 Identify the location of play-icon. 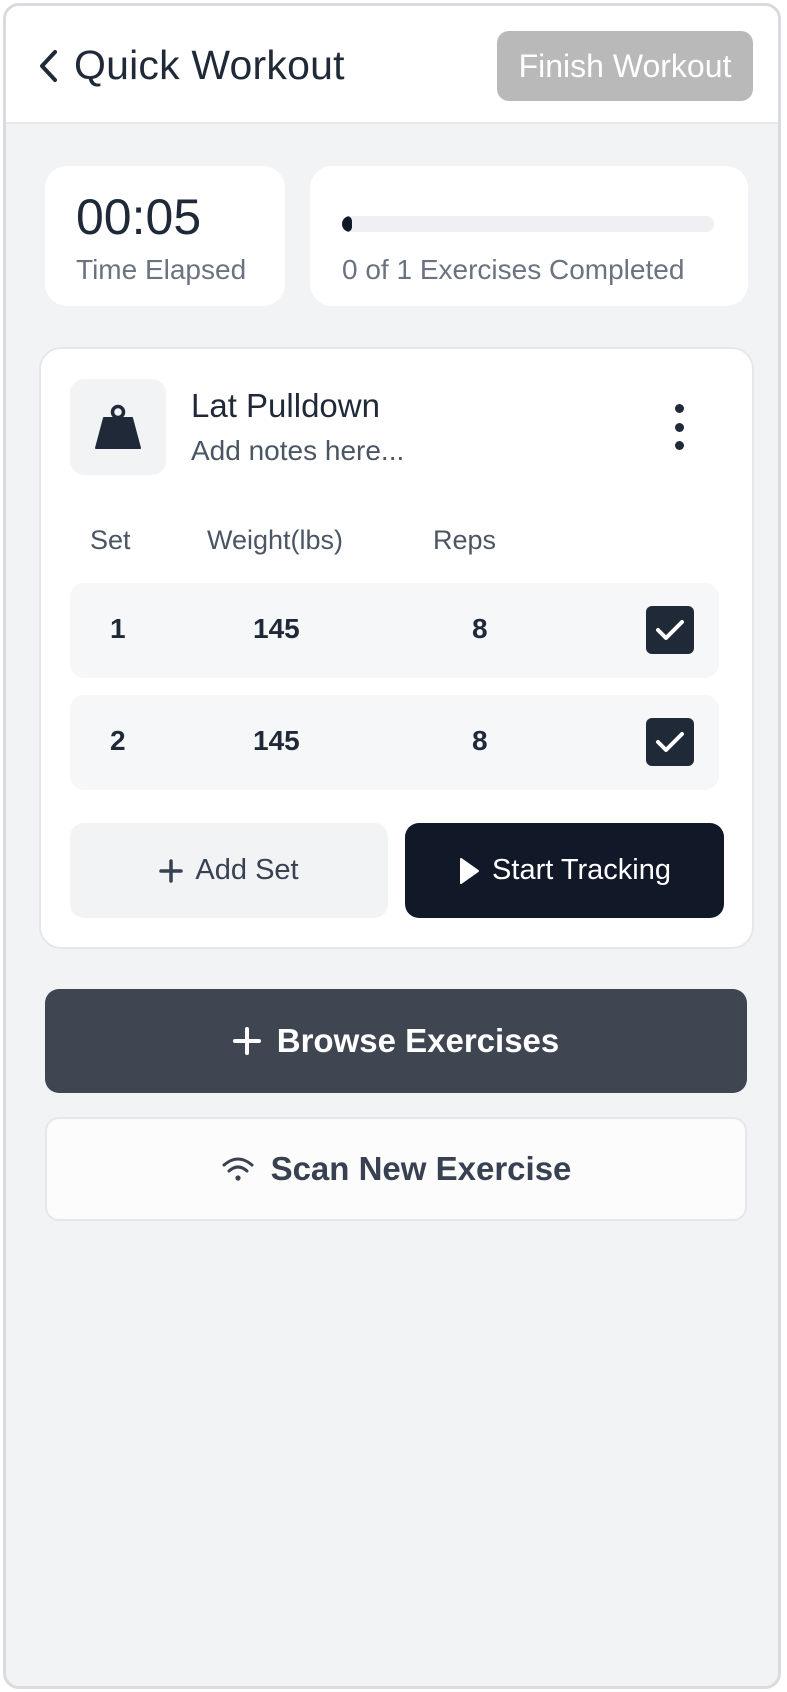
(469, 871).